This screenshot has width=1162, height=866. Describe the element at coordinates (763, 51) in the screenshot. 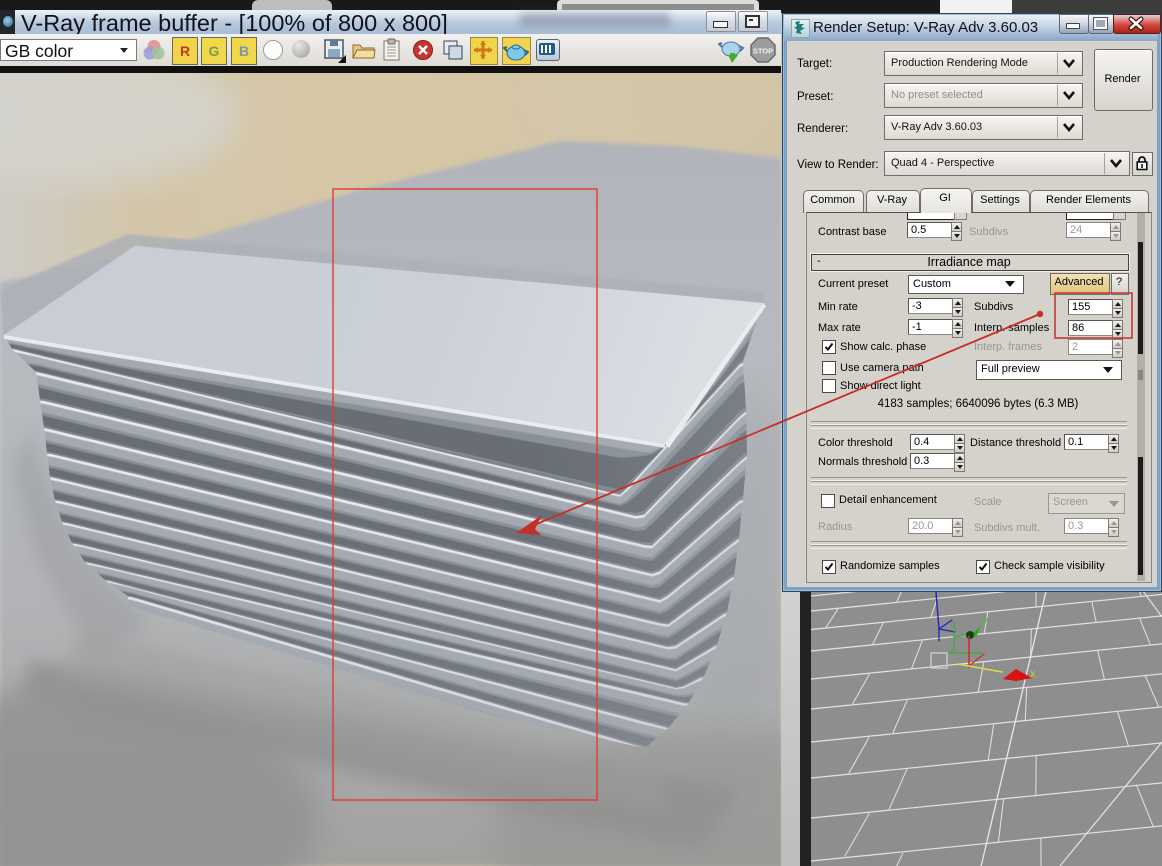

I see `svg-text: STOP` at that location.